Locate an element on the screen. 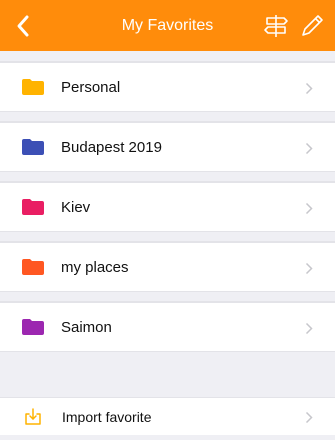 This screenshot has height=440, width=335. favorite-row: Kiev is located at coordinates (167, 207).